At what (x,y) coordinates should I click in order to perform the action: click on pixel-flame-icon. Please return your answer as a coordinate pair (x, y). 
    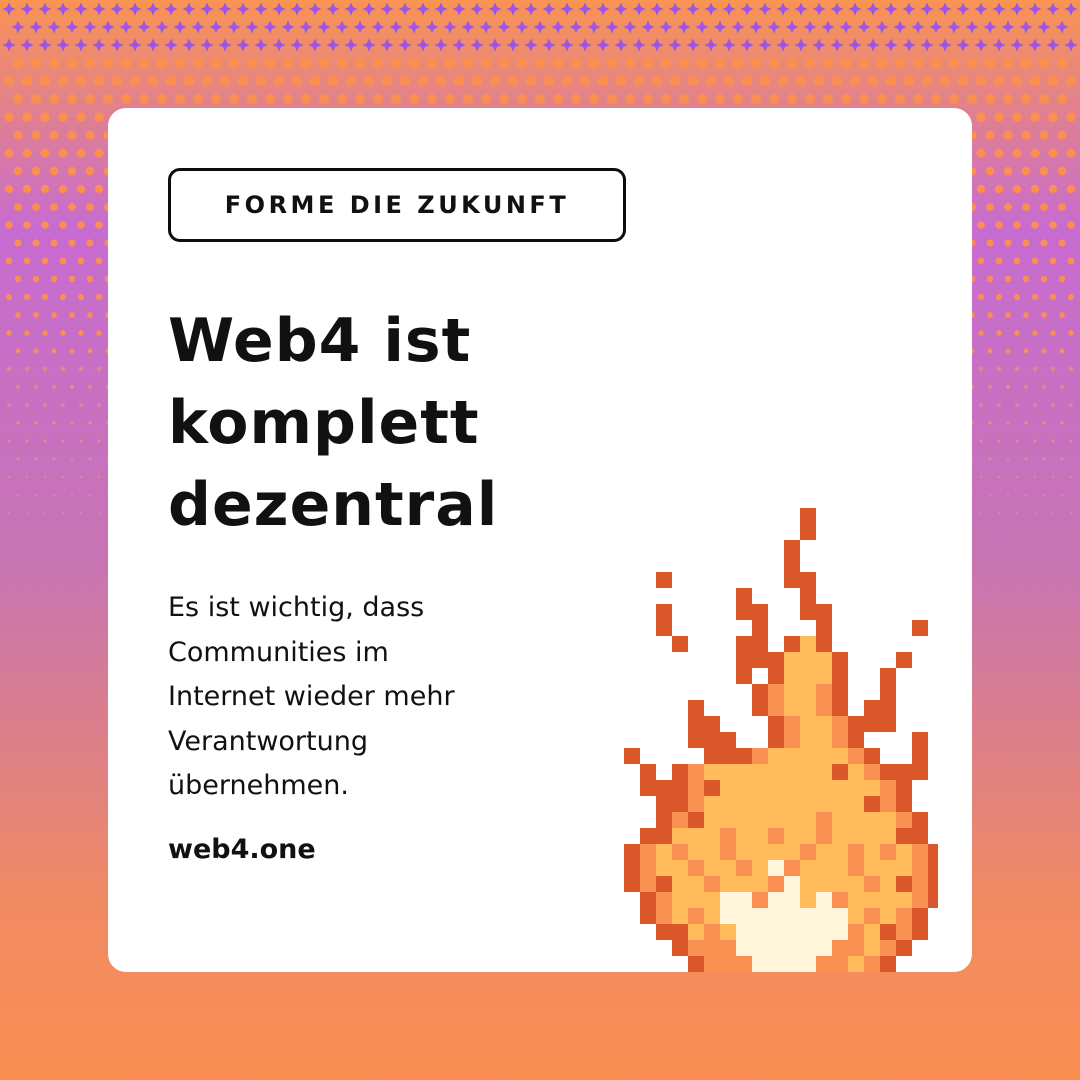
    Looking at the image, I should click on (781, 740).